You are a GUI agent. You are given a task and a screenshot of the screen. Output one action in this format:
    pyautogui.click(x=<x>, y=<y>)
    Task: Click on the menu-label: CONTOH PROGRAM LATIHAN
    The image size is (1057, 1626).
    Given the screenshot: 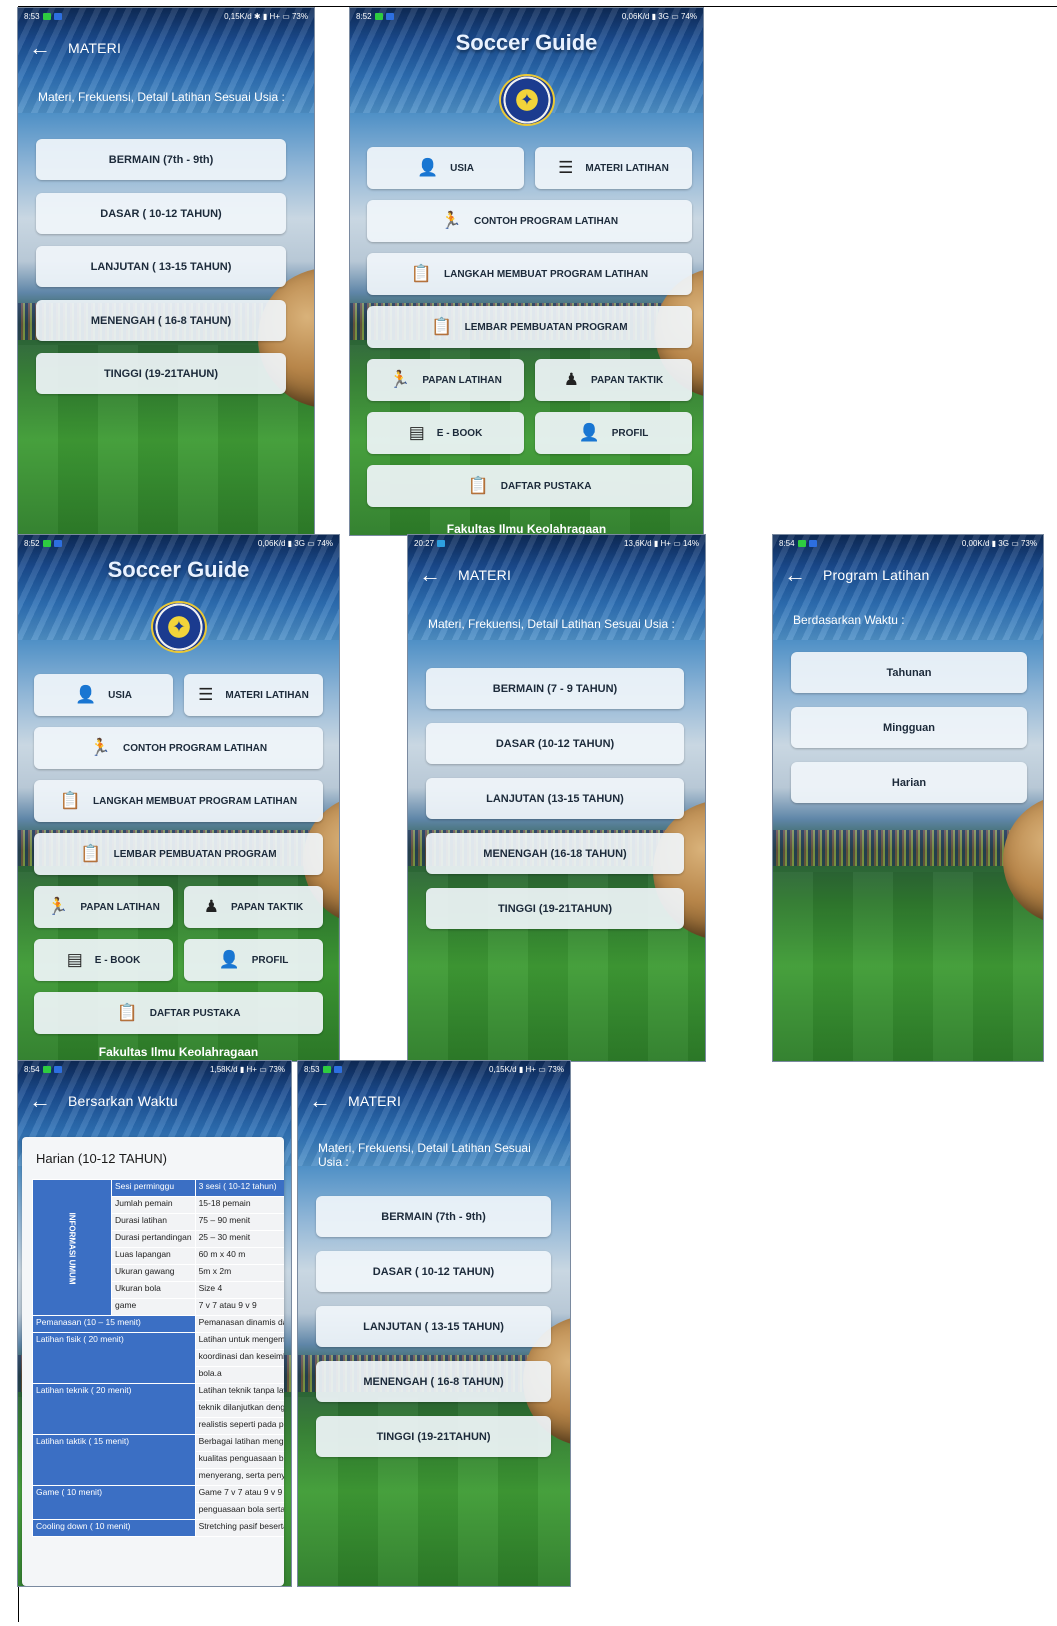 What is the action you would take?
    pyautogui.click(x=546, y=221)
    